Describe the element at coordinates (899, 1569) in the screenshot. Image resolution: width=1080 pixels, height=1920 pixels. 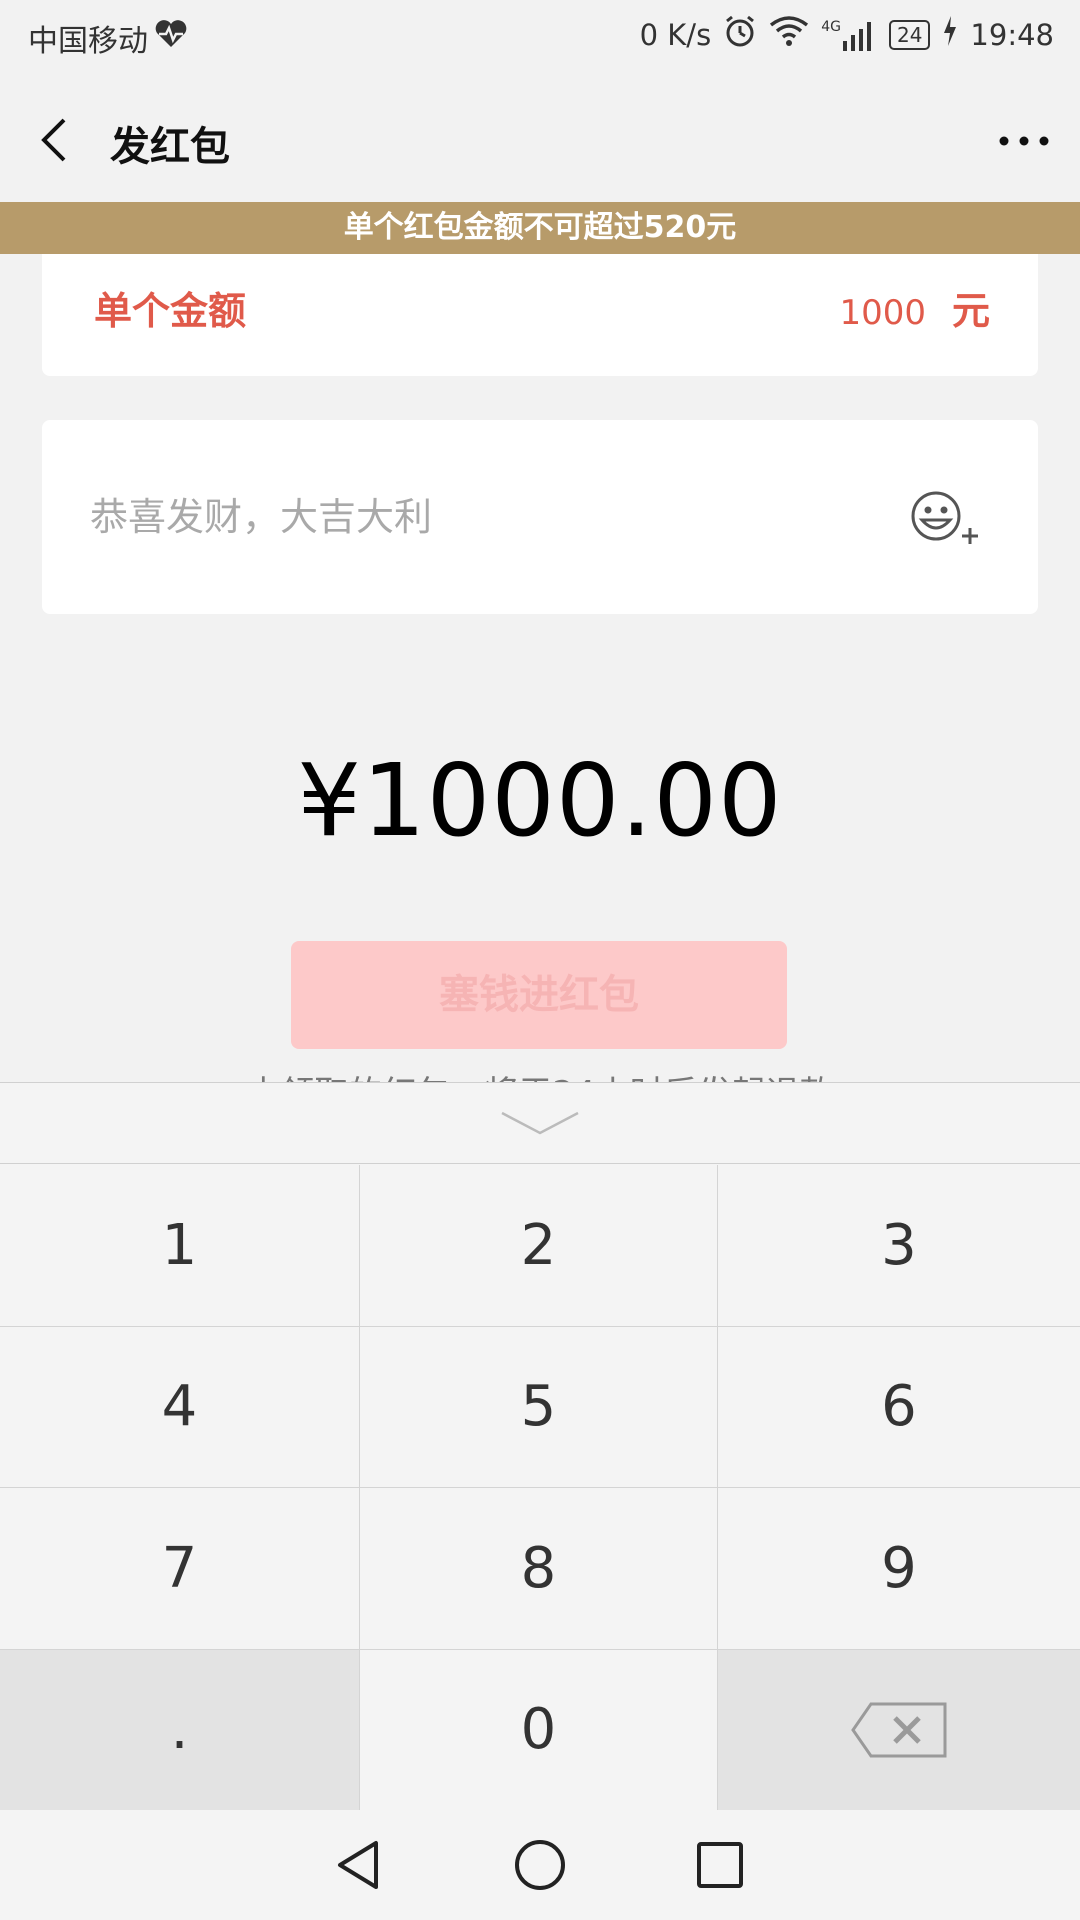
I see `key-9: 9` at that location.